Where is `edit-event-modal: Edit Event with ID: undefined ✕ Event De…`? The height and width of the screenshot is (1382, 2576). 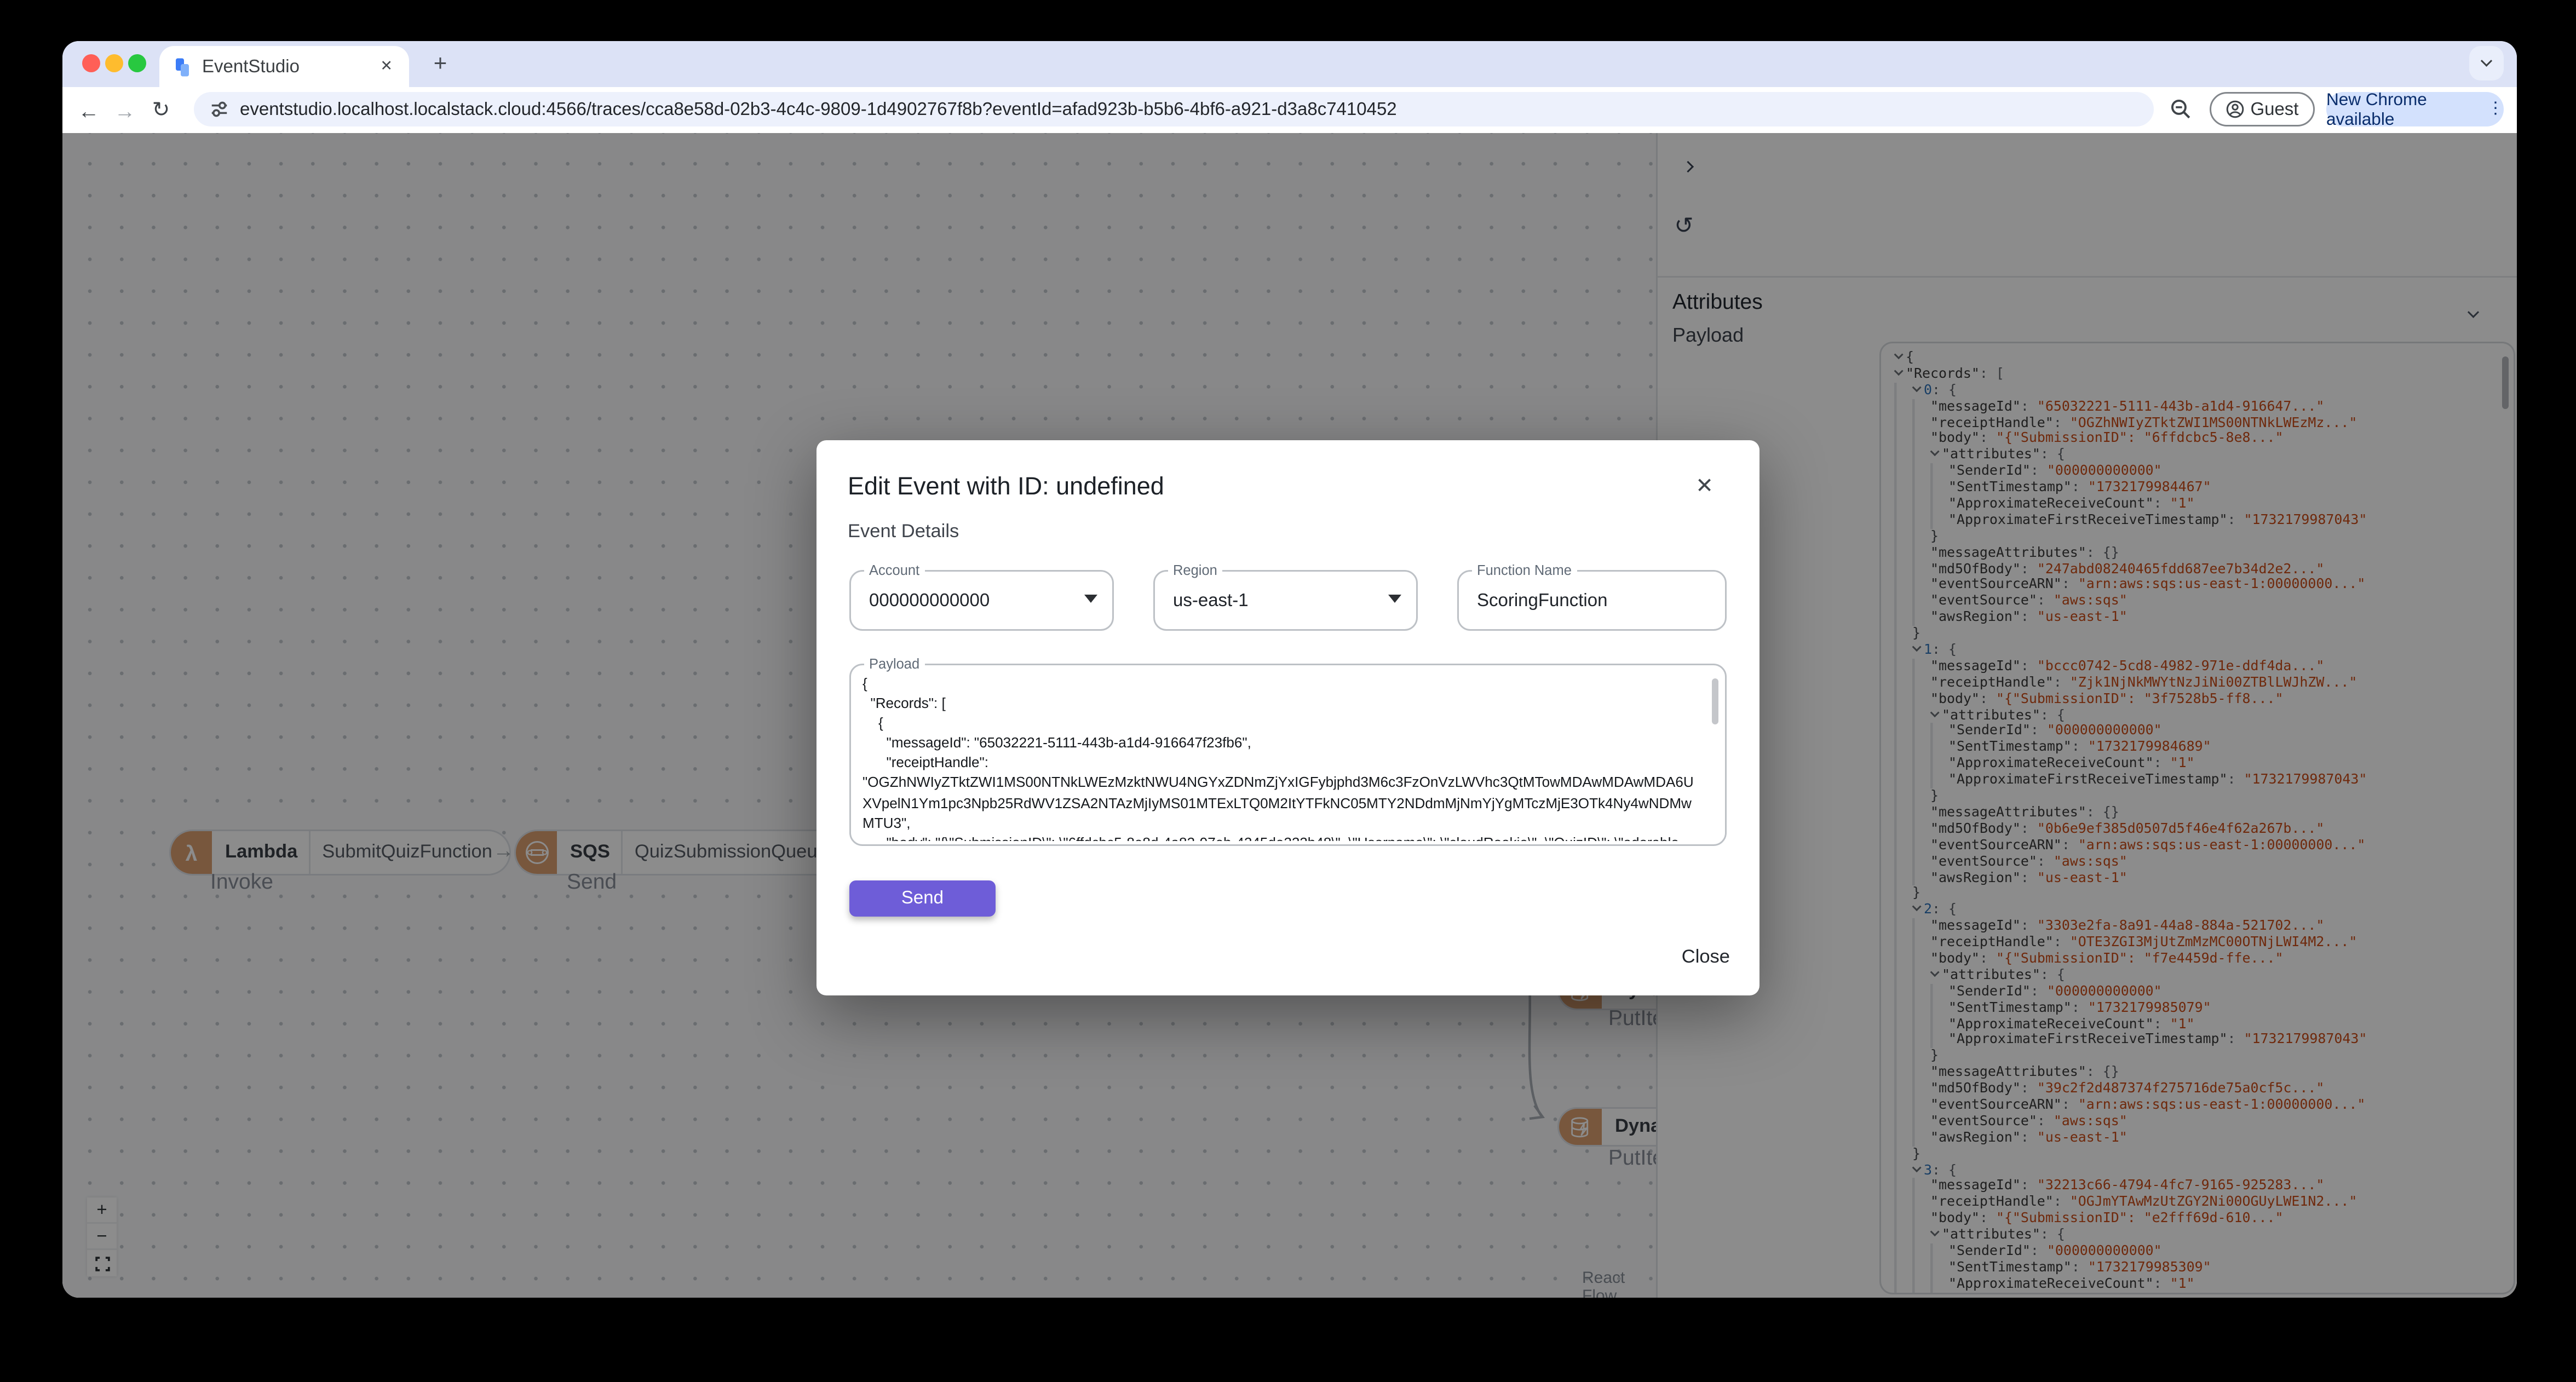 edit-event-modal: Edit Event with ID: undefined ✕ Event De… is located at coordinates (1288, 717).